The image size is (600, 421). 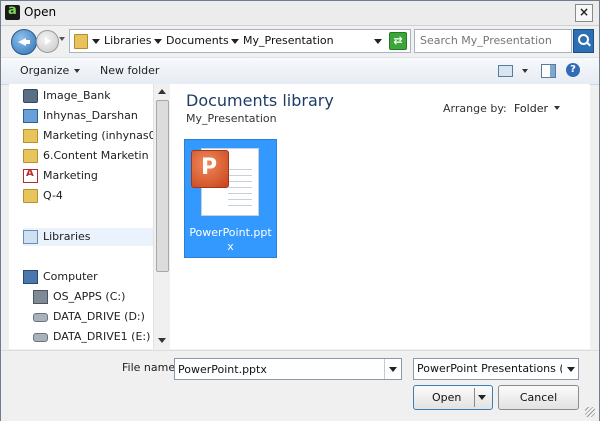 What do you see at coordinates (489, 368) in the screenshot?
I see `file-type-value: PowerPoint Presentations (*.pp` at bounding box center [489, 368].